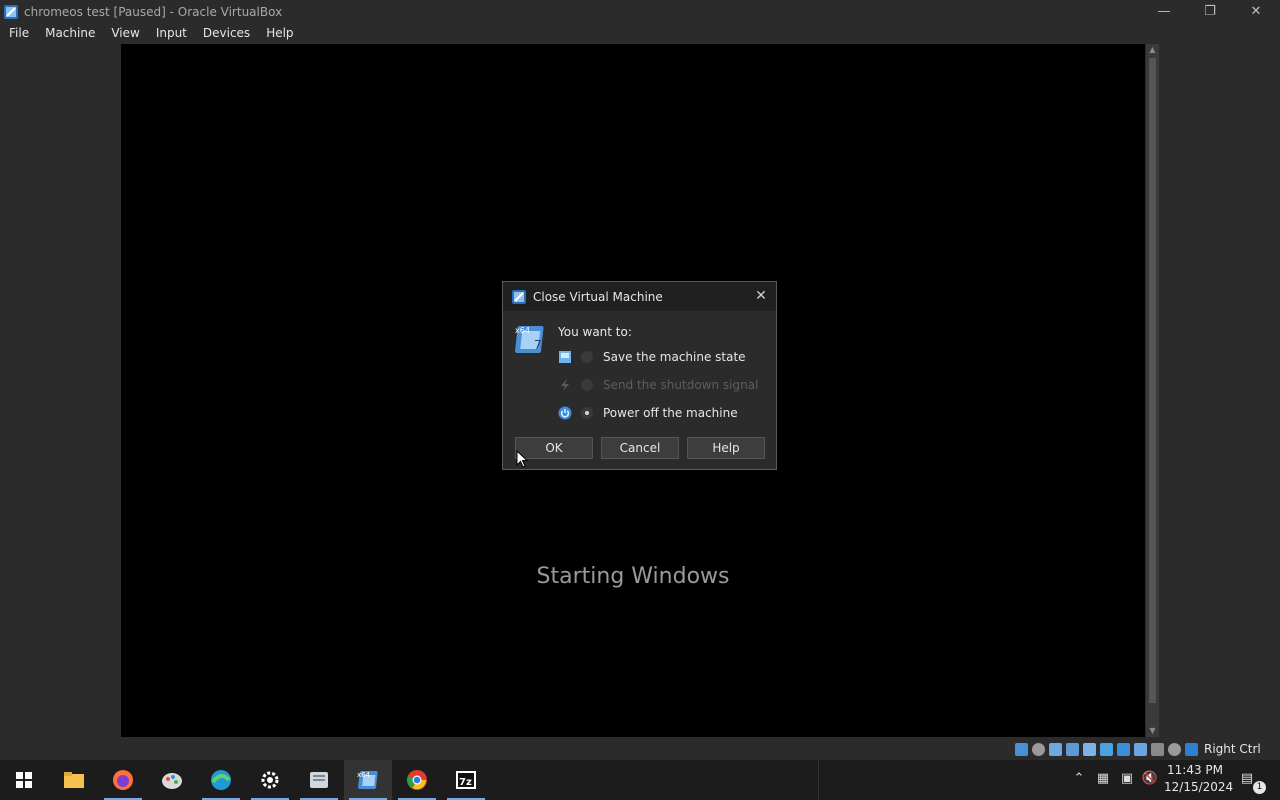 The image size is (1280, 800). Describe the element at coordinates (1164, 11) in the screenshot. I see `minimize-button: —` at that location.